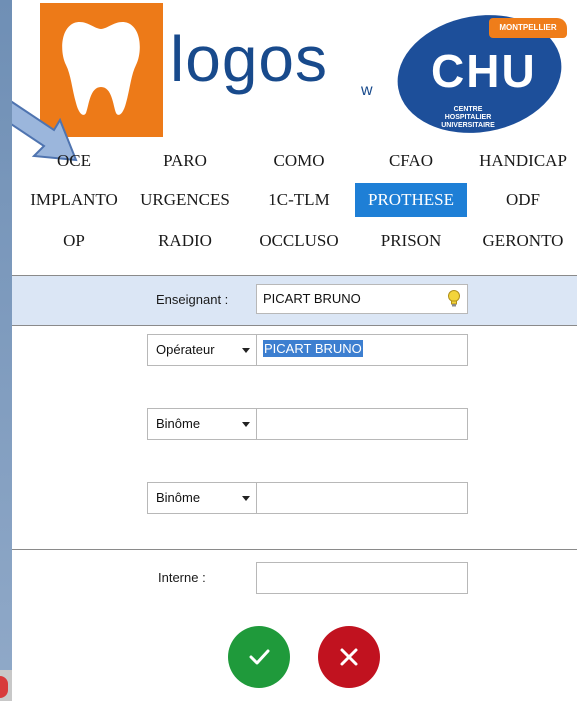 This screenshot has width=577, height=701. I want to click on operateur-value: PICART BRUNO, so click(313, 348).